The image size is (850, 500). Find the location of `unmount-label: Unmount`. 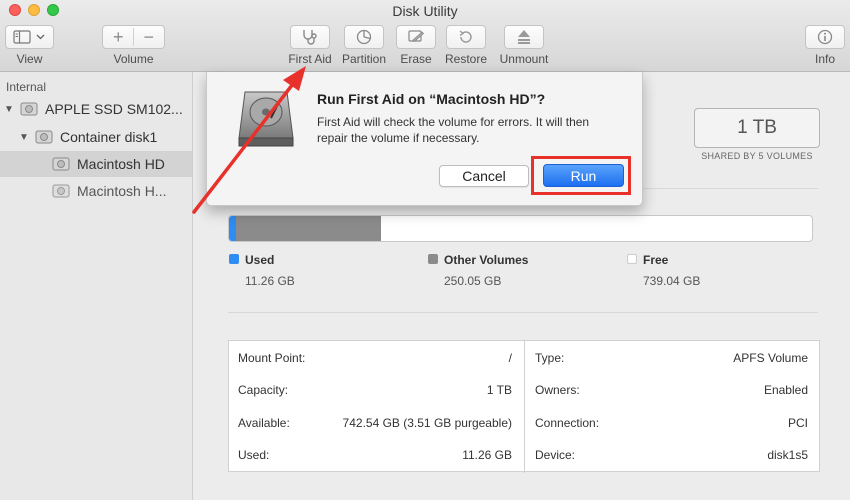

unmount-label: Unmount is located at coordinates (524, 59).